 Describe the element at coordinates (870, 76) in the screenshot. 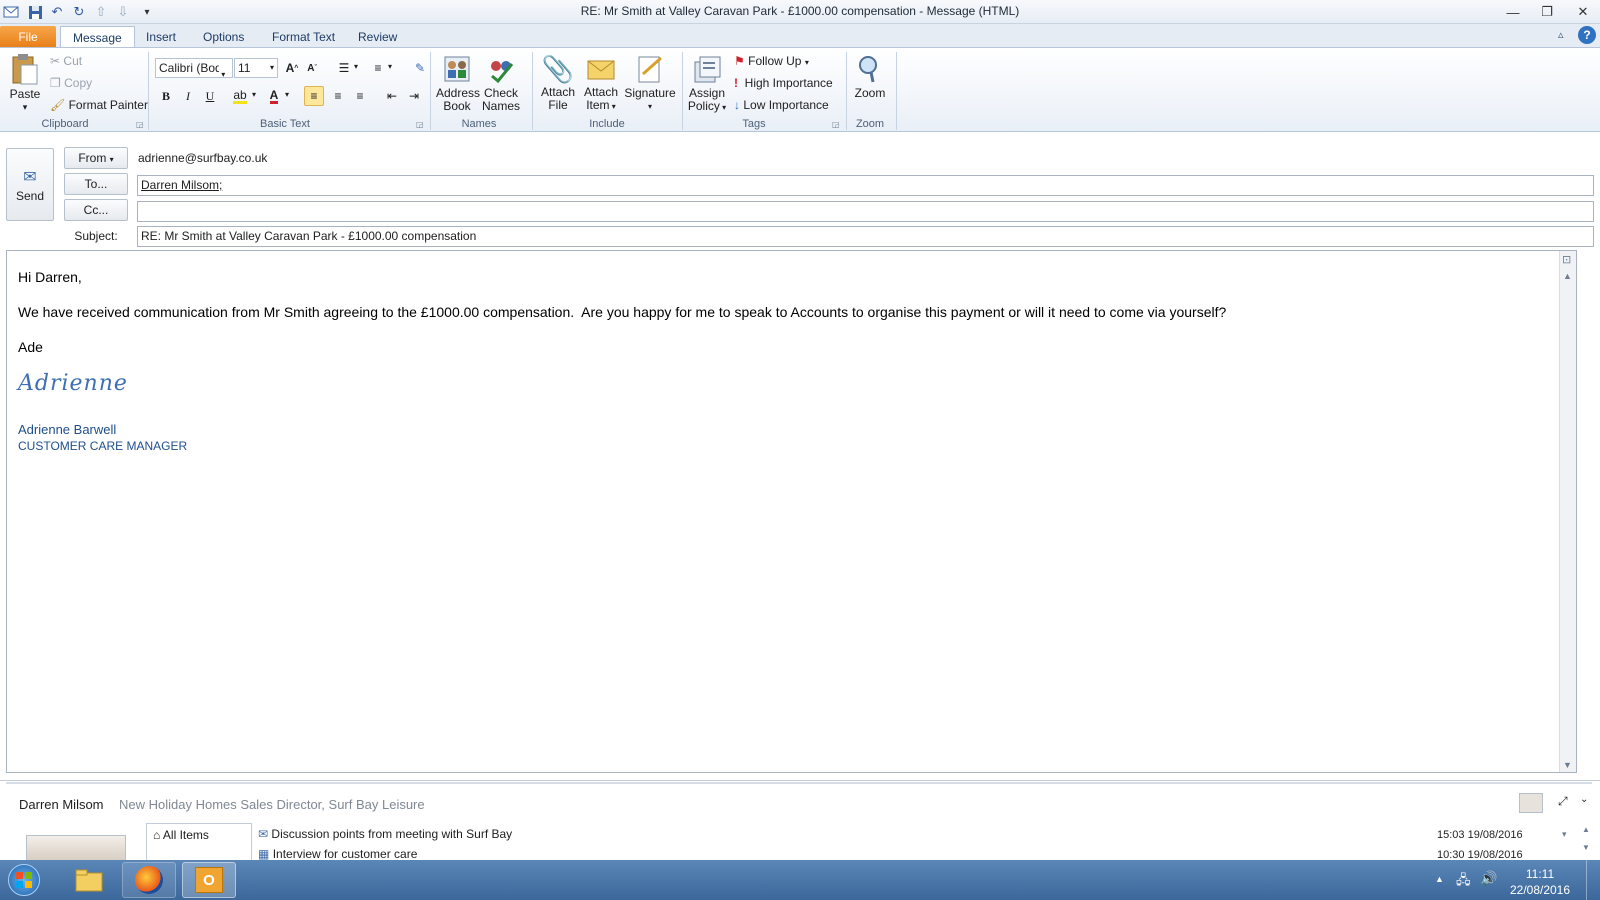

I see `zoom-button: Zoom` at that location.